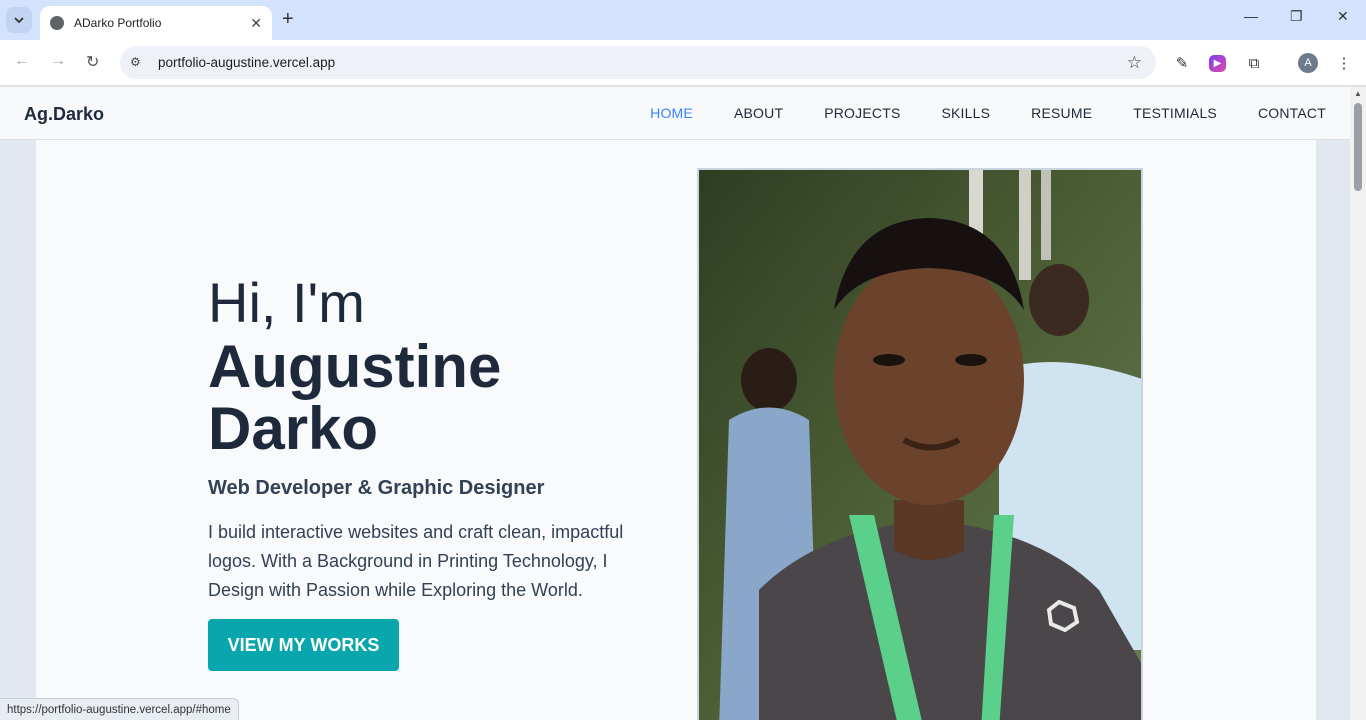 The height and width of the screenshot is (720, 1366). I want to click on close-tab-icon: ✕, so click(256, 23).